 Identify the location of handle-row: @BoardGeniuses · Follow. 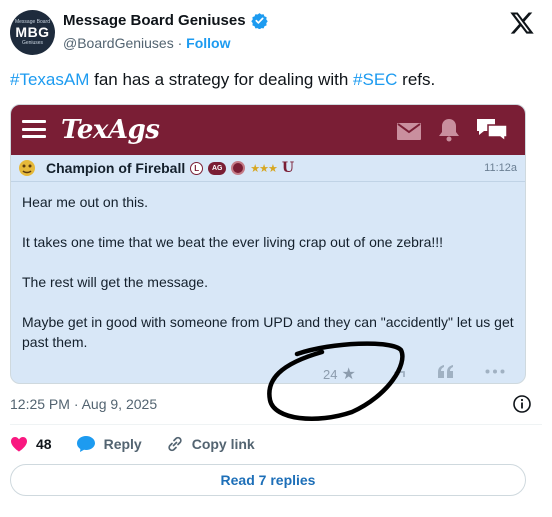
(147, 43).